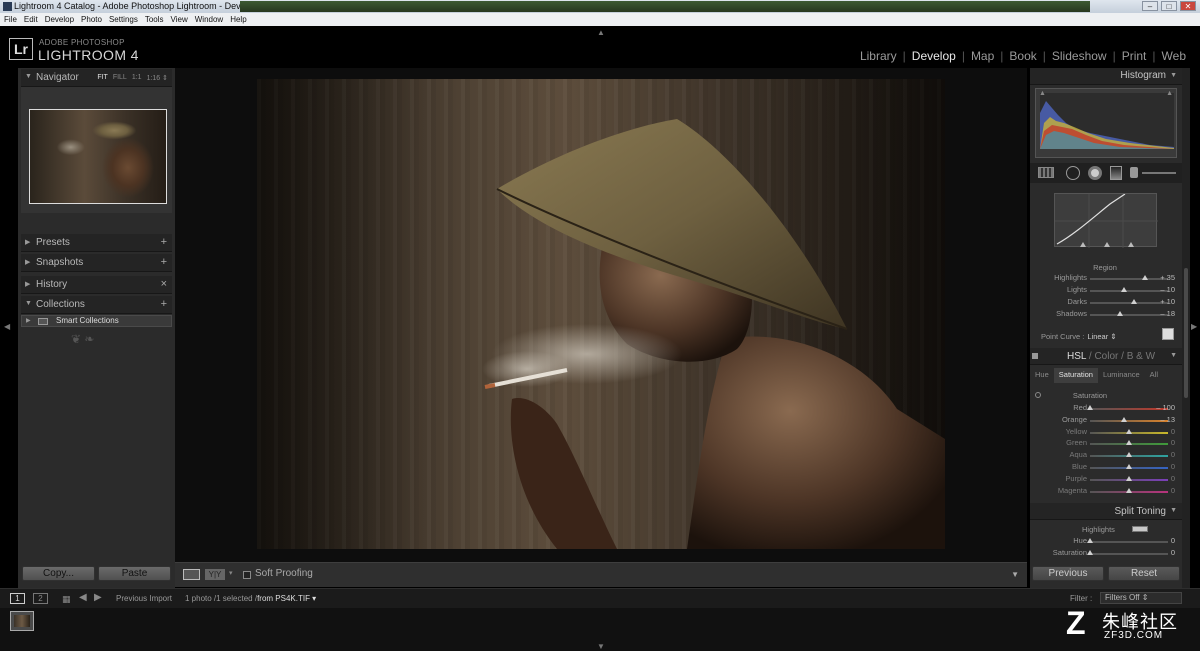  What do you see at coordinates (1106, 511) in the screenshot?
I see `split-toning-header: Split Toning ▼` at bounding box center [1106, 511].